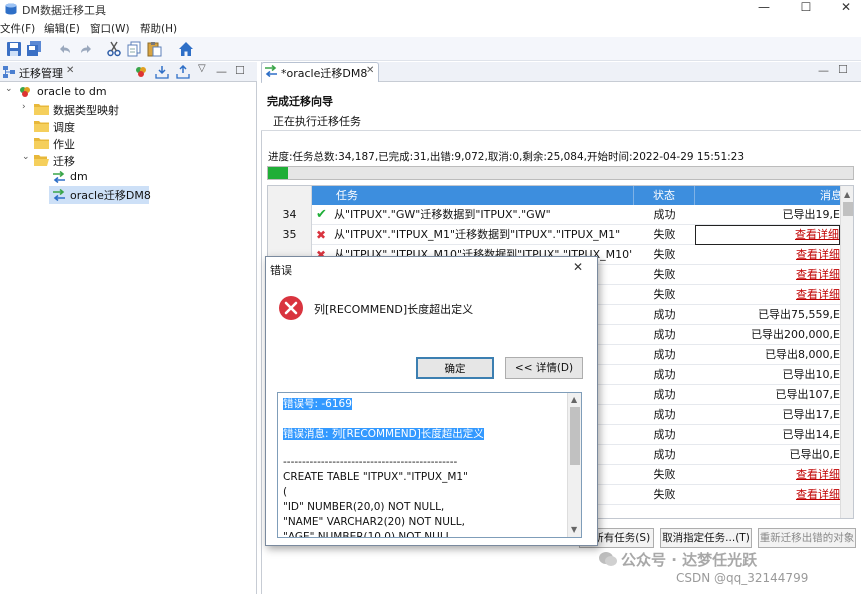  What do you see at coordinates (806, 8) in the screenshot?
I see `maximize-button: ☐` at bounding box center [806, 8].